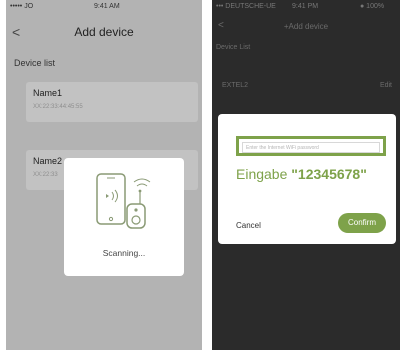  Describe the element at coordinates (329, 174) in the screenshot. I see `hint-value: "12345678"` at that location.